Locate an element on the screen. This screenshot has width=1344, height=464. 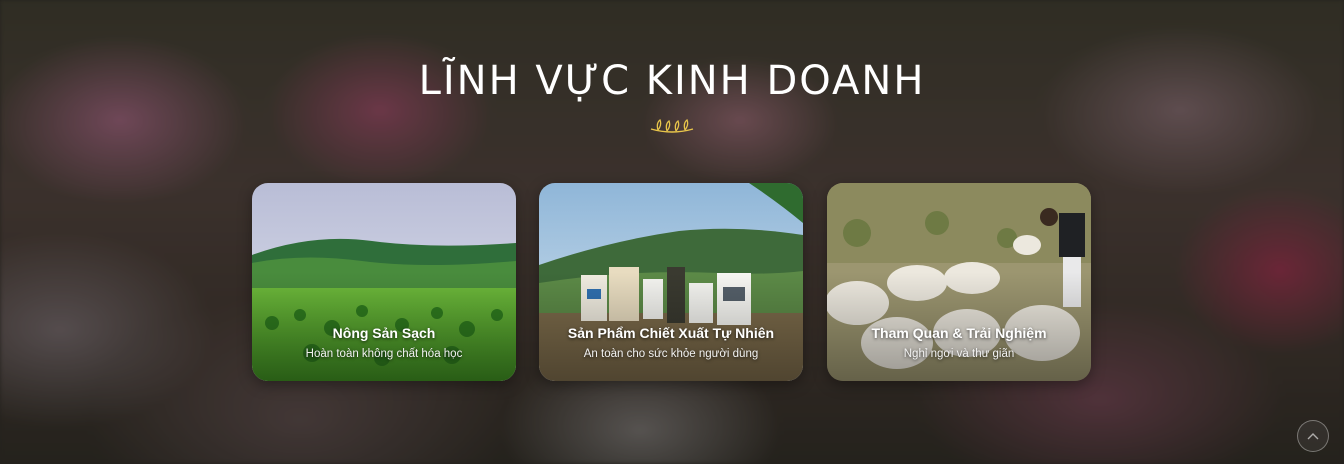
scroll-to-top-button is located at coordinates (1313, 436).